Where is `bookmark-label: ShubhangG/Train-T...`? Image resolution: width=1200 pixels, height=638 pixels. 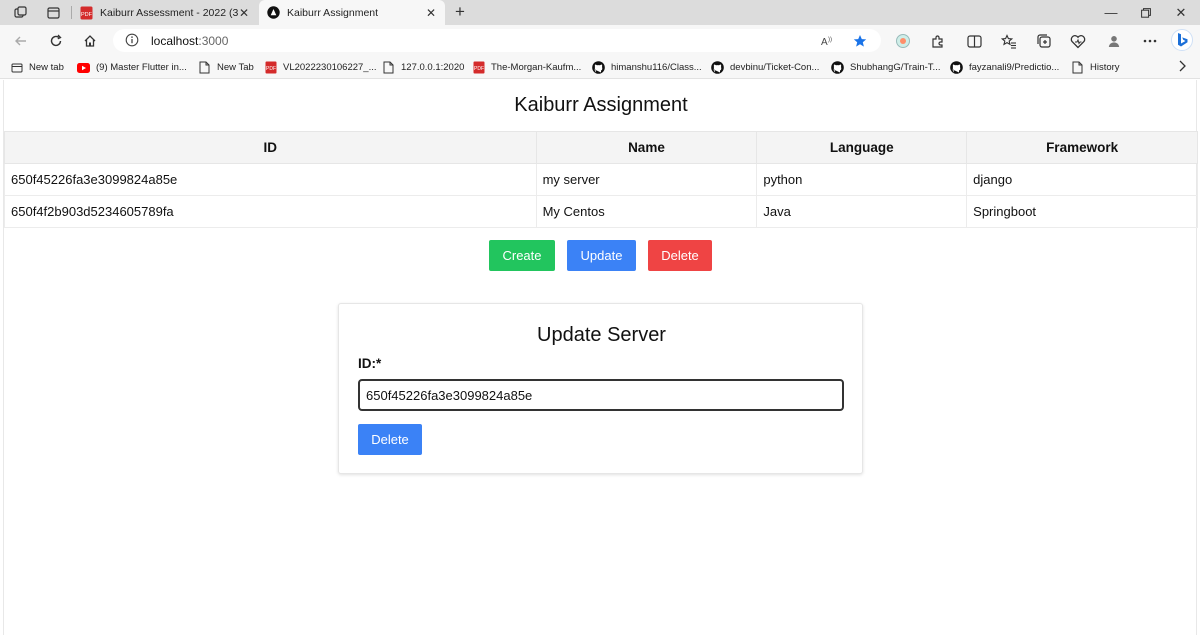 bookmark-label: ShubhangG/Train-T... is located at coordinates (895, 67).